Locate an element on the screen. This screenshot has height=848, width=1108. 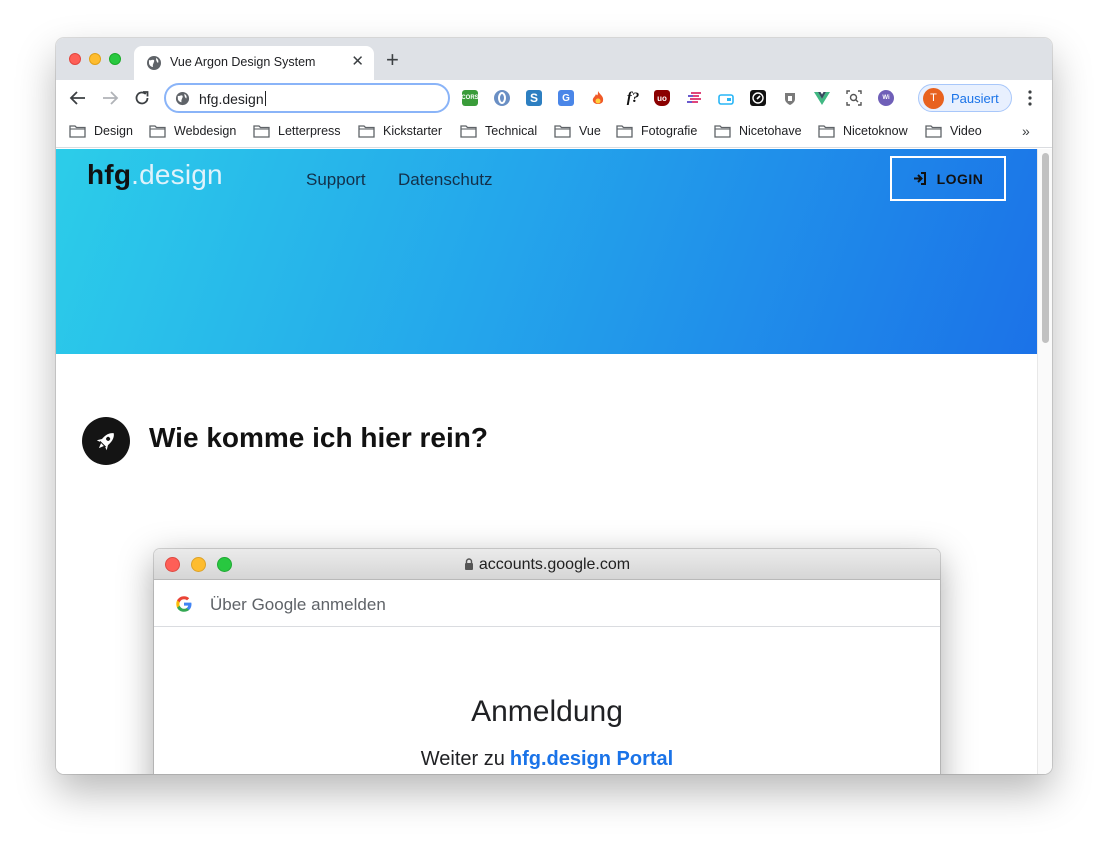
compass-icon is located at coordinates (758, 98).